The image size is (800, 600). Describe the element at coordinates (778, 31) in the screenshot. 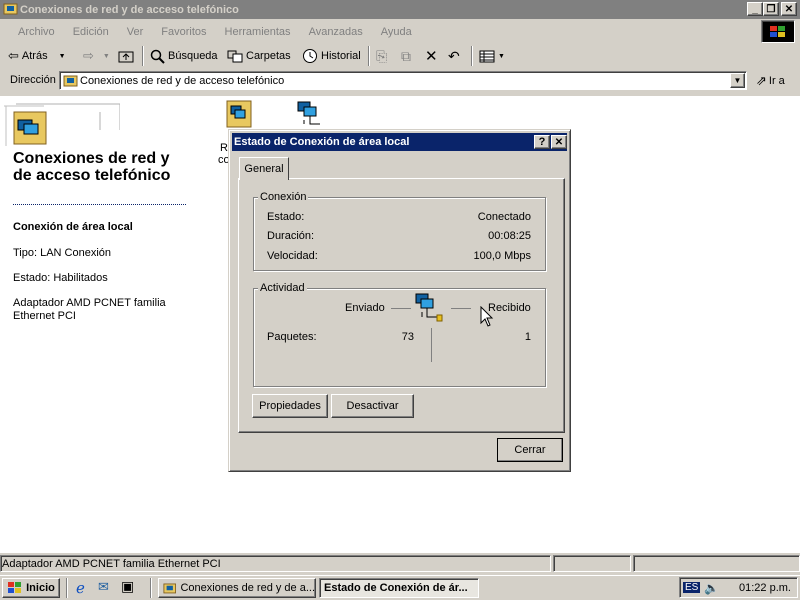

I see `windows-logo-icon` at that location.